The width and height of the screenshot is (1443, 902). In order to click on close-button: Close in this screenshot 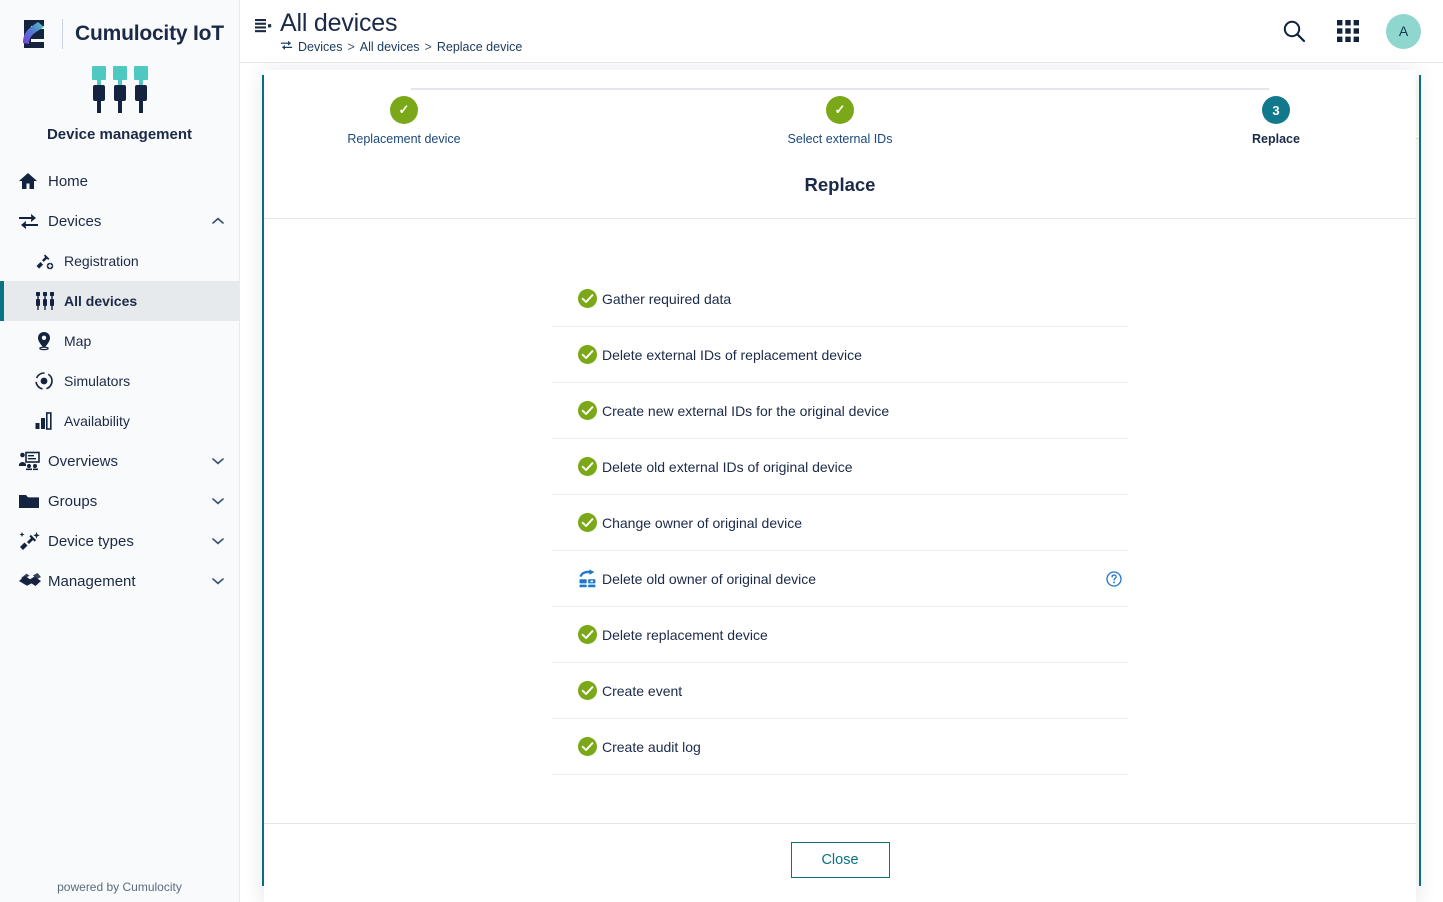, I will do `click(840, 860)`.